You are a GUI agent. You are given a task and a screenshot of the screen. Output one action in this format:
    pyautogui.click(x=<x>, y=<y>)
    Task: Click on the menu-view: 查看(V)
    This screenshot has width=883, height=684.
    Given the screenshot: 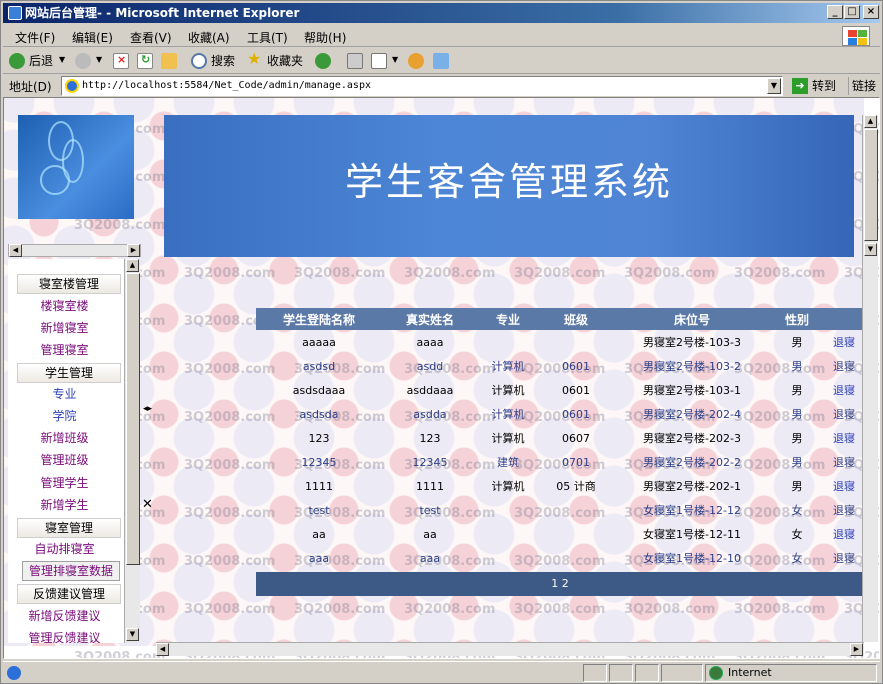 What is the action you would take?
    pyautogui.click(x=151, y=37)
    